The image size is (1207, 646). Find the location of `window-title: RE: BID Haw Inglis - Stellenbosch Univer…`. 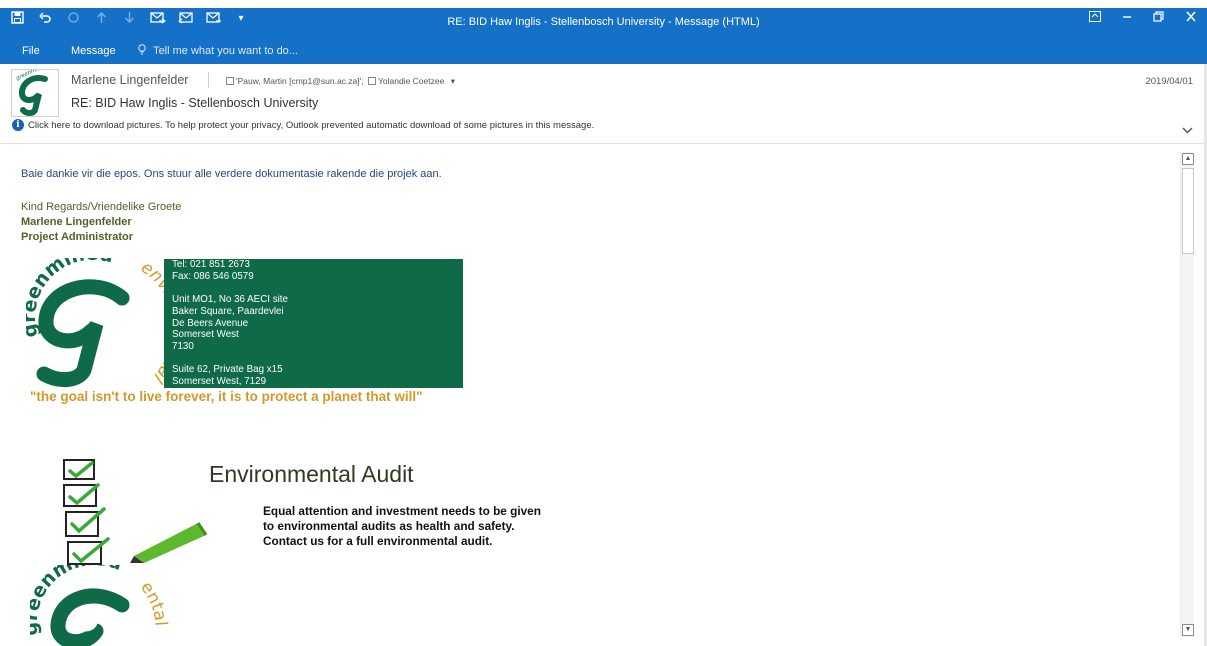

window-title: RE: BID Haw Inglis - Stellenbosch Univer… is located at coordinates (603, 22).